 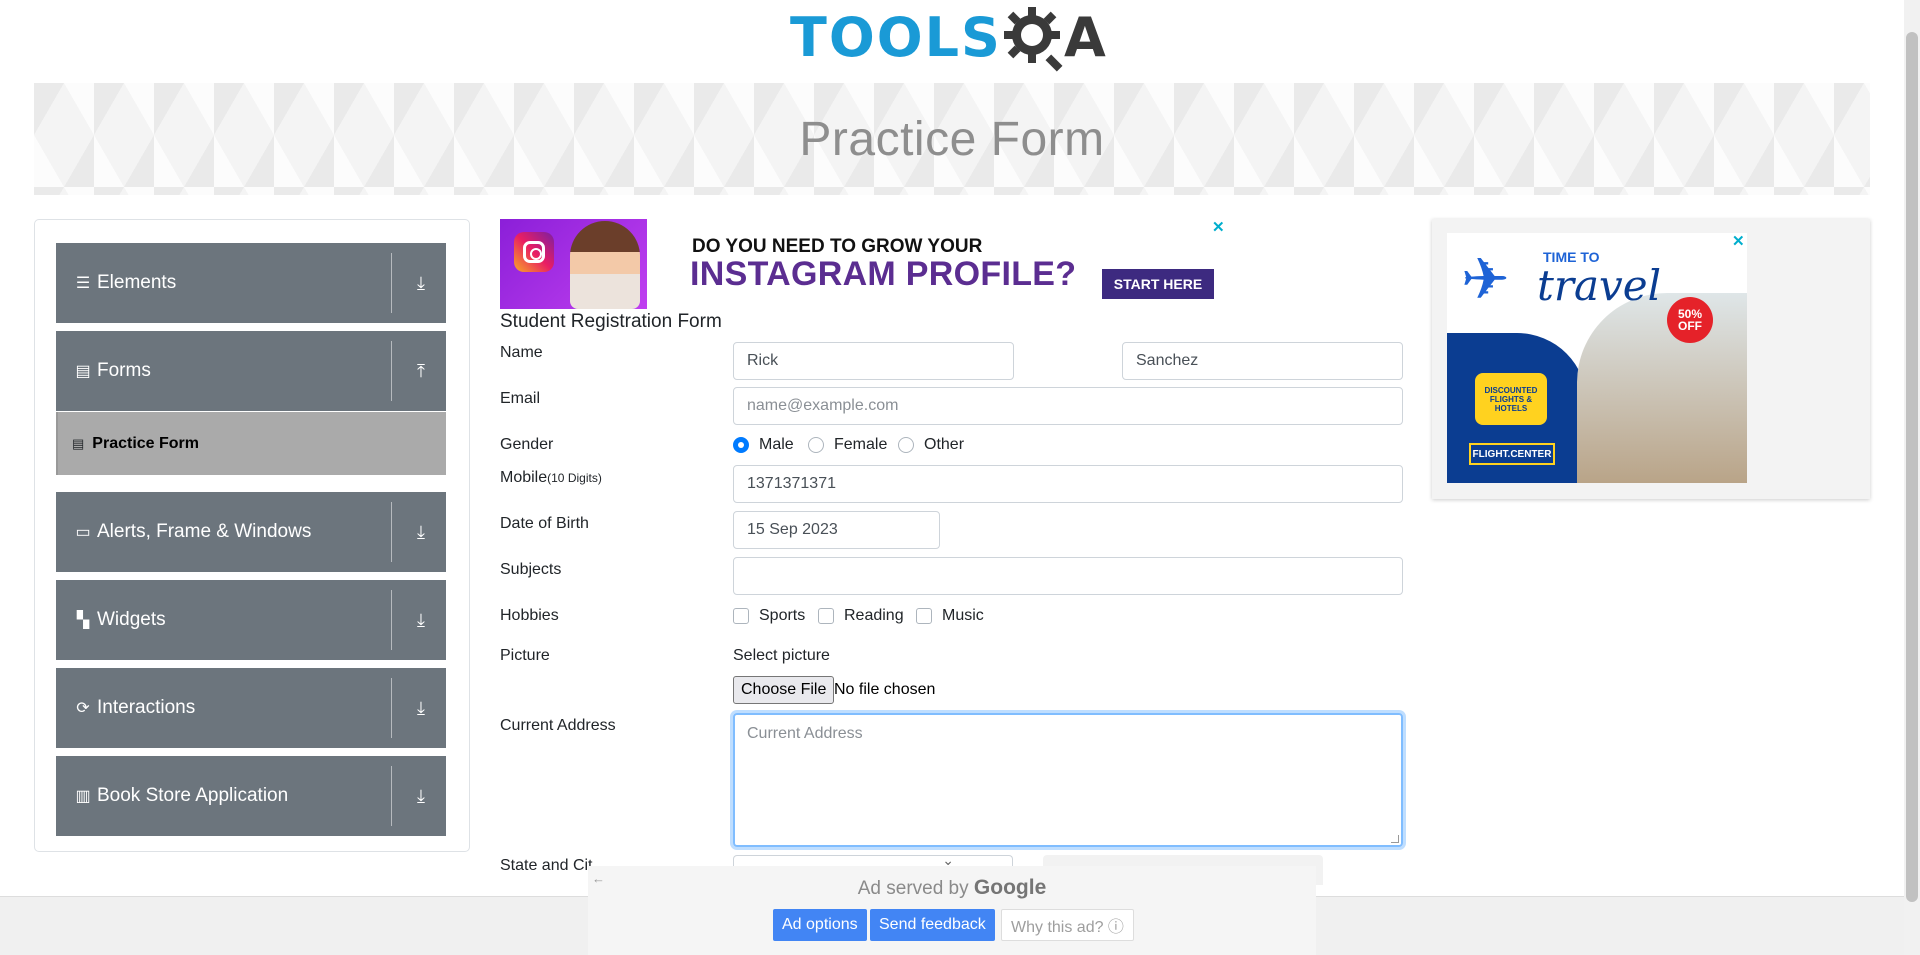 What do you see at coordinates (948, 37) in the screenshot?
I see `toolsqa-logo: TOOLS A` at bounding box center [948, 37].